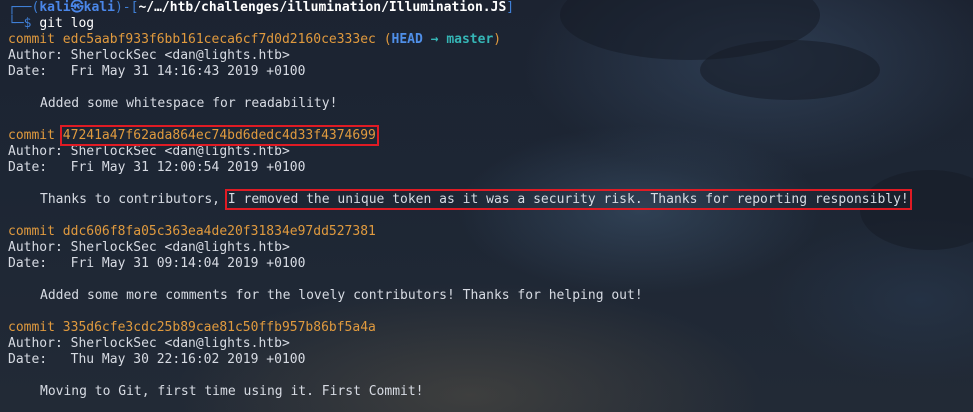 This screenshot has height=412, width=973. What do you see at coordinates (490, 168) in the screenshot?
I see `date-line: Date: Fri May 31 12:00:54 2019 +0100` at bounding box center [490, 168].